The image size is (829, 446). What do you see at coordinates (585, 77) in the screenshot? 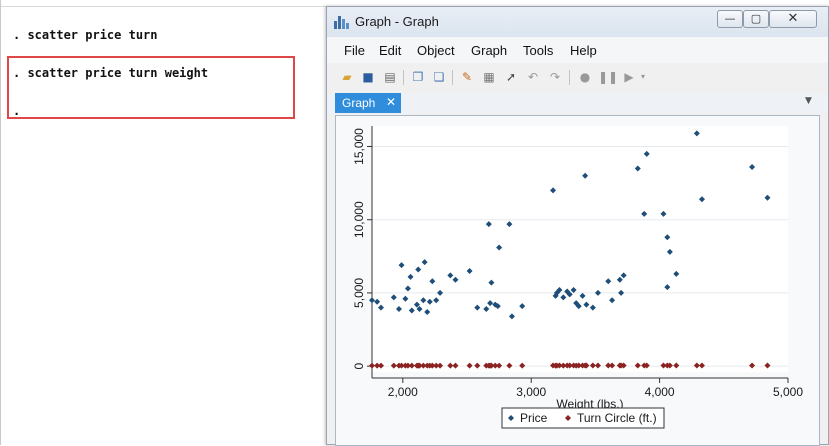
I see `record-icon: ●` at bounding box center [585, 77].